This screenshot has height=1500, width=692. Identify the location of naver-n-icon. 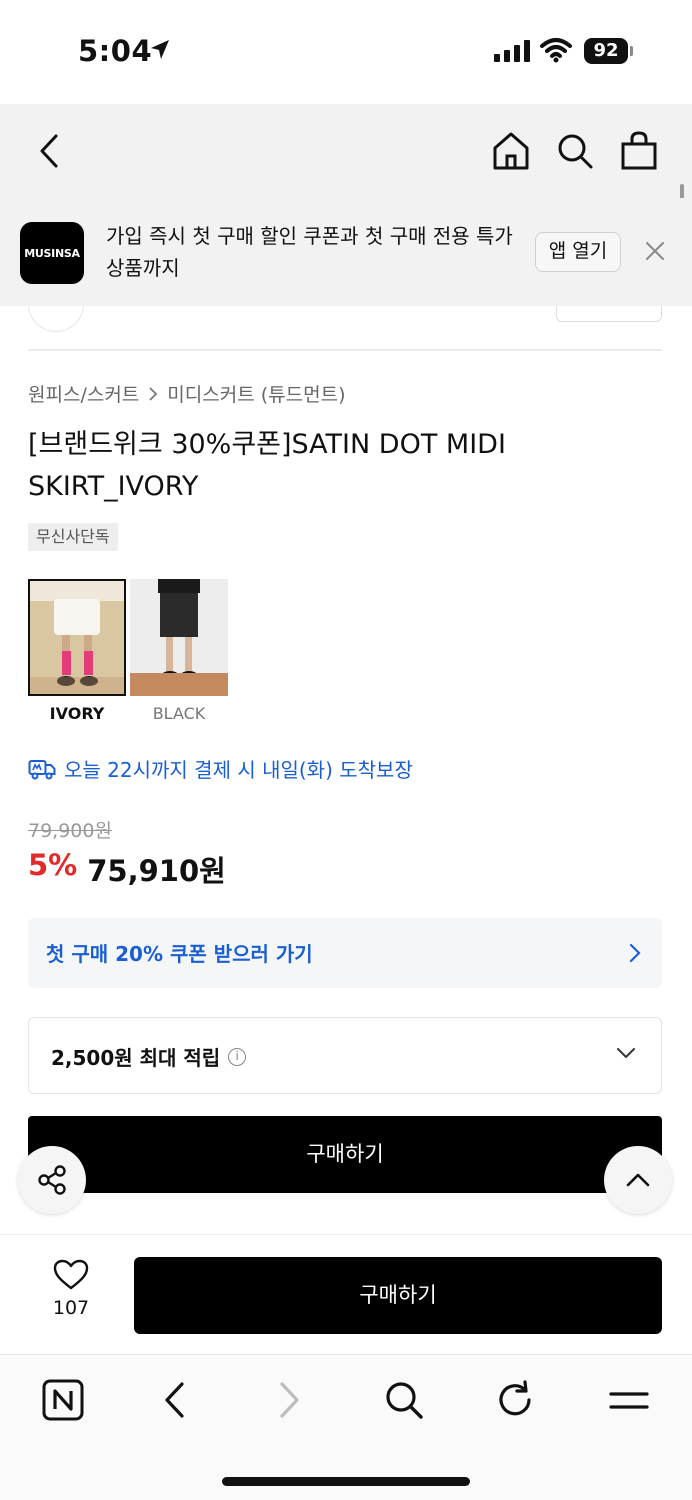
(63, 1400).